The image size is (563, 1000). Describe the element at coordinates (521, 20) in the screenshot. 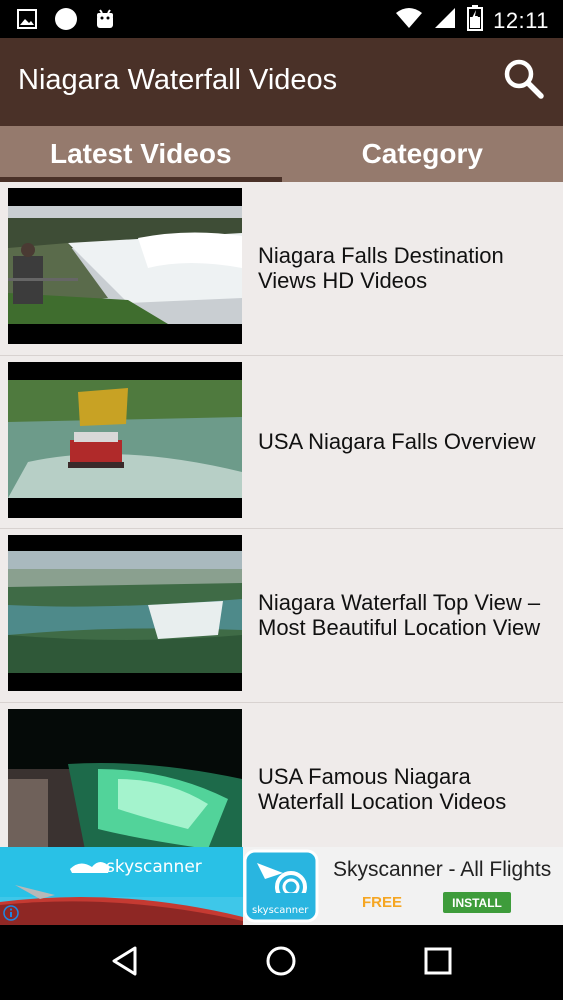

I see `status-time: 12:11` at that location.